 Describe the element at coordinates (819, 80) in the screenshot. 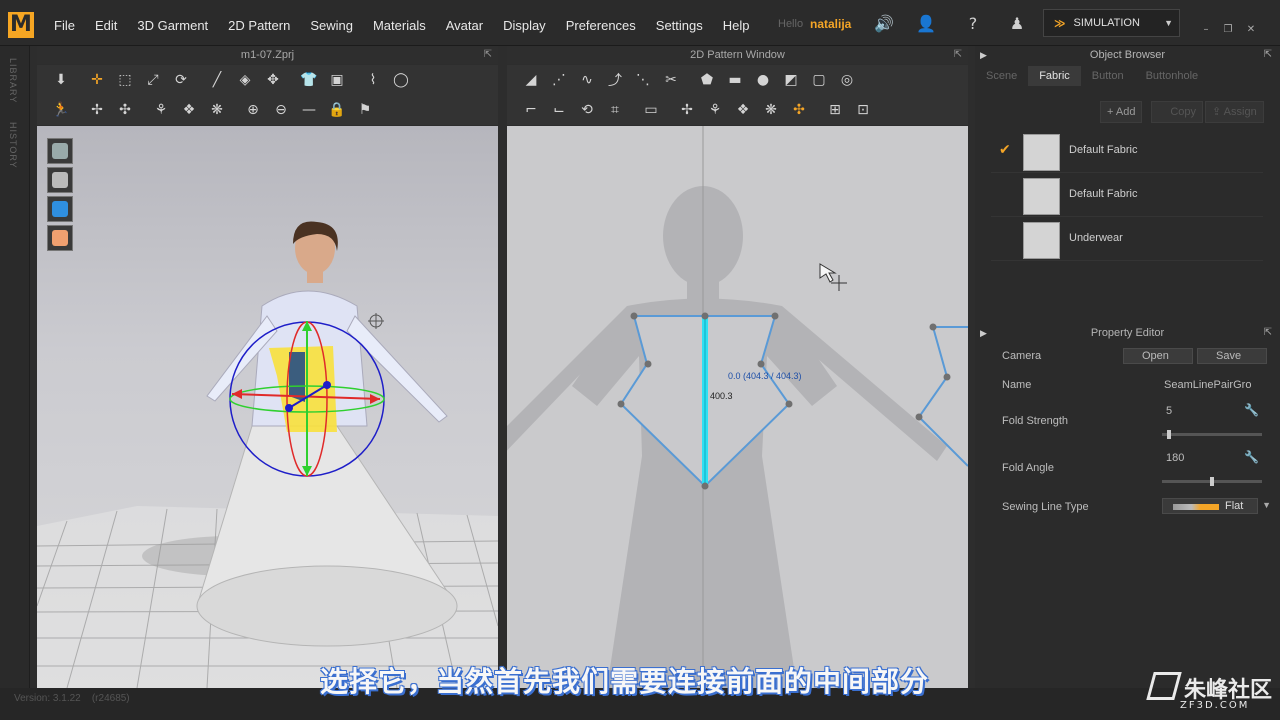

I see `internal-rectangle-icon: ▢` at that location.